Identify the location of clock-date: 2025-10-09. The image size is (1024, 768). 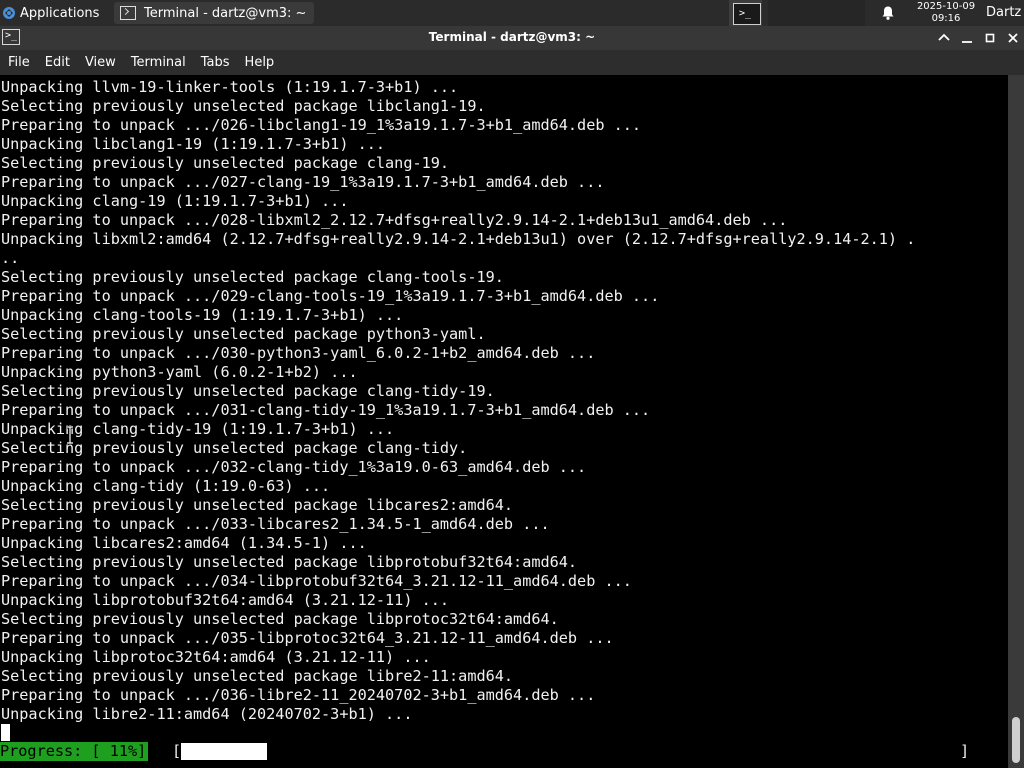
(946, 6).